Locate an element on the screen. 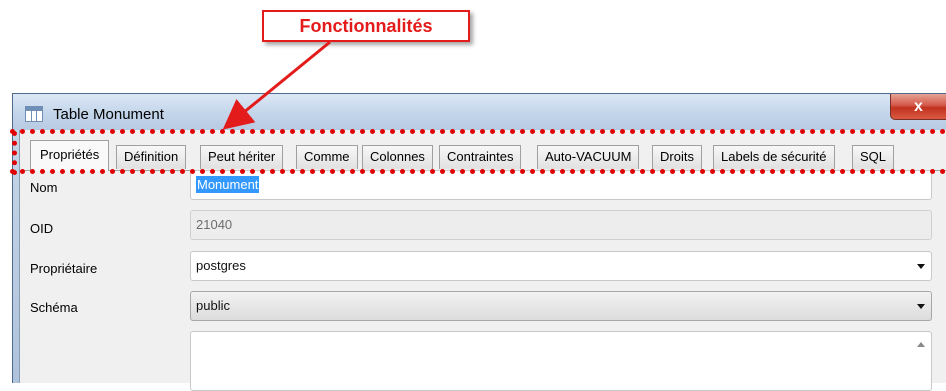 The image size is (946, 391). highlight-left-border is located at coordinates (14, 153).